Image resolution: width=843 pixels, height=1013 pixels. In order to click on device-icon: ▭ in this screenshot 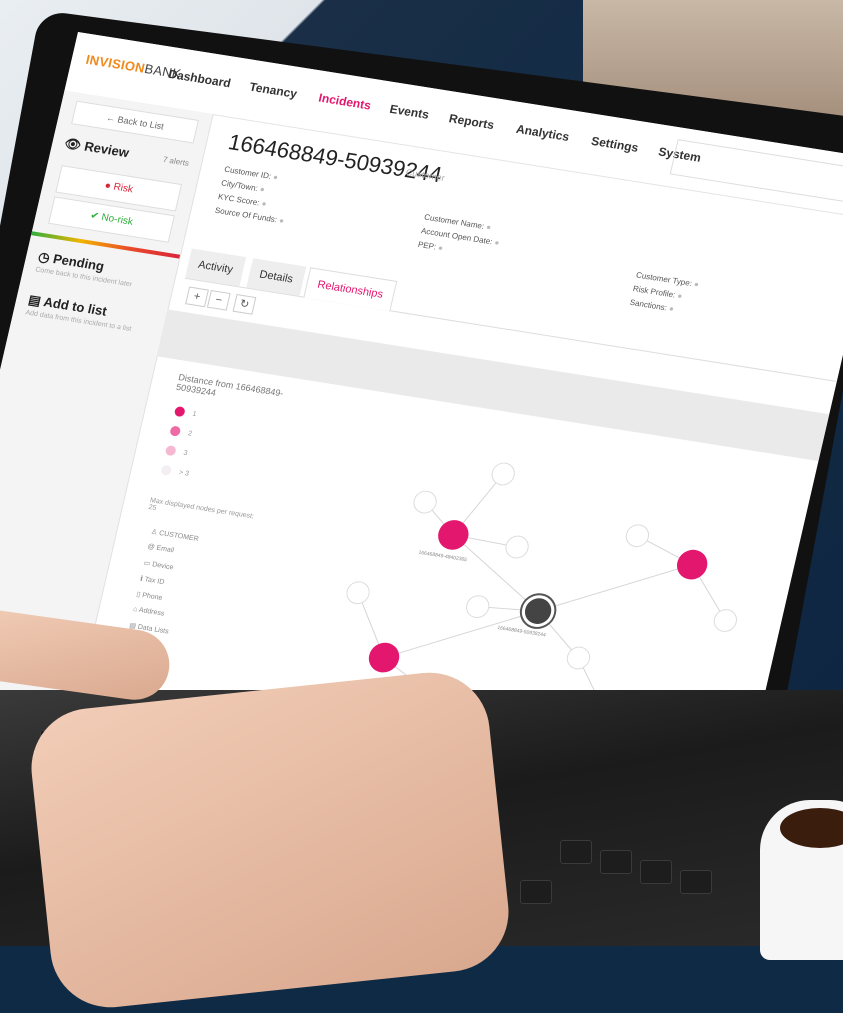, I will do `click(147, 563)`.